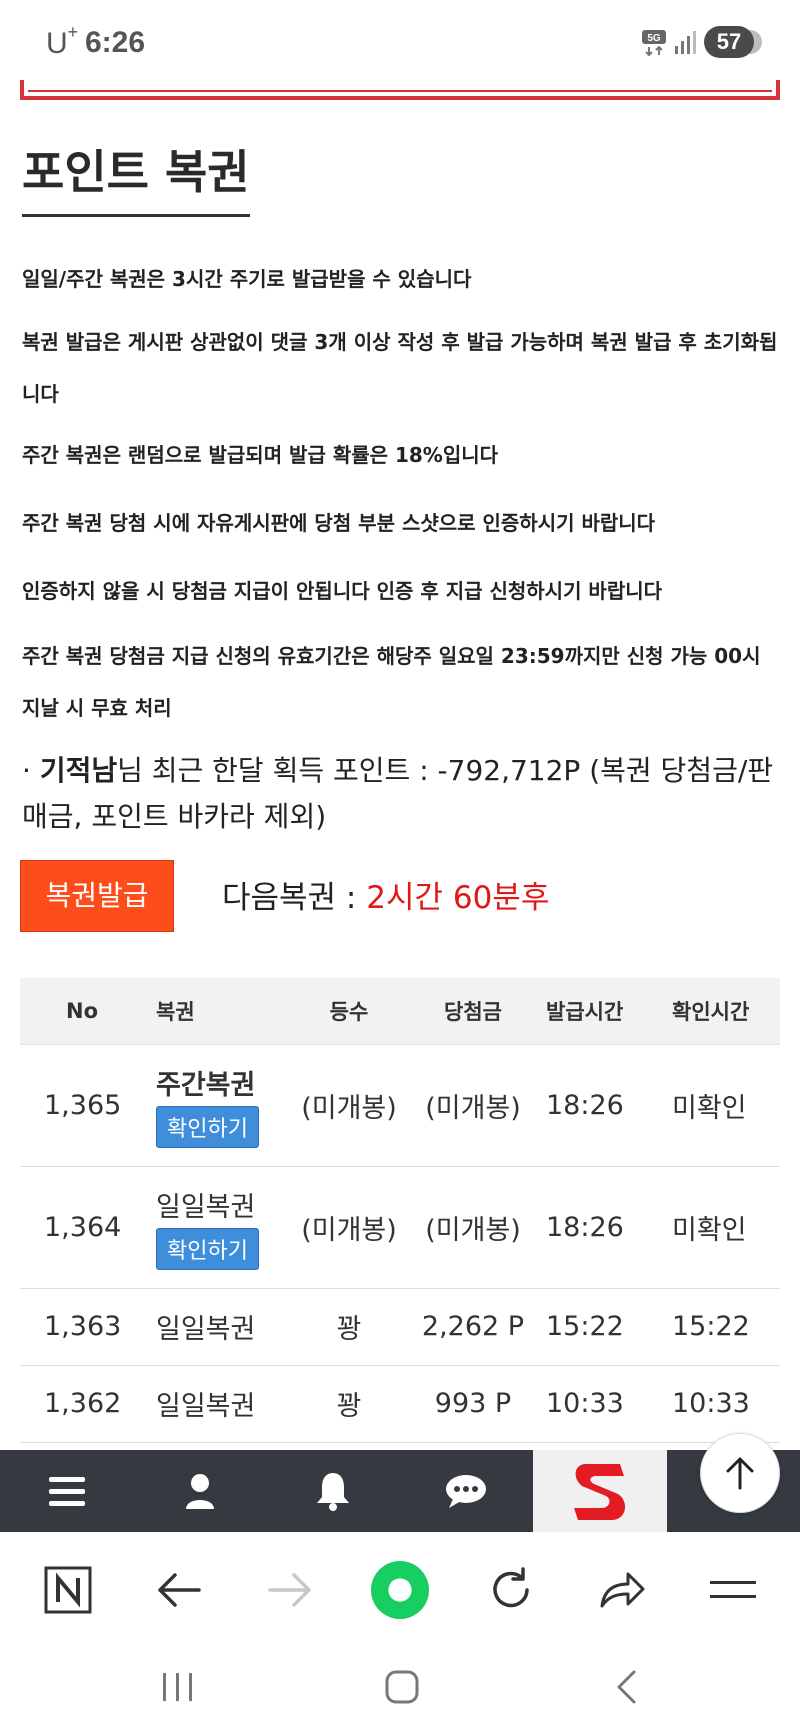 This screenshot has width=800, height=1734. What do you see at coordinates (136, 176) in the screenshot?
I see `page-title: 포인트 복권` at bounding box center [136, 176].